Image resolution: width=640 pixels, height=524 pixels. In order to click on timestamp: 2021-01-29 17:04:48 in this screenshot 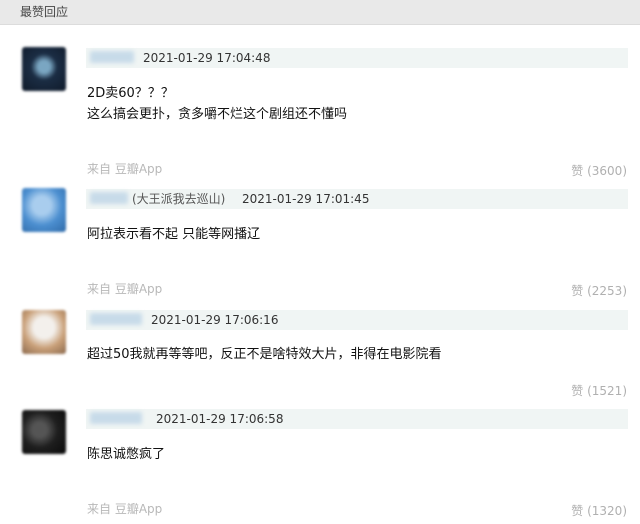, I will do `click(207, 58)`.